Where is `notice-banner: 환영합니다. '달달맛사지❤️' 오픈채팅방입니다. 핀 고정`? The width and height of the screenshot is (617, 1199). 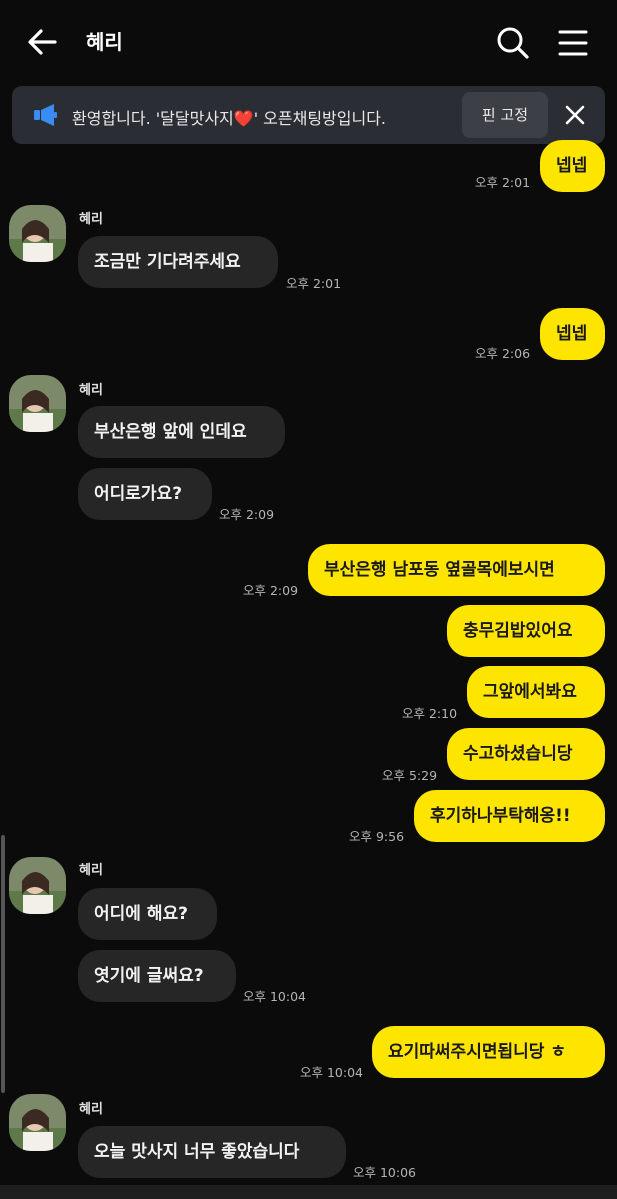 notice-banner: 환영합니다. '달달맛사지❤️' 오픈채팅방입니다. 핀 고정 is located at coordinates (308, 115).